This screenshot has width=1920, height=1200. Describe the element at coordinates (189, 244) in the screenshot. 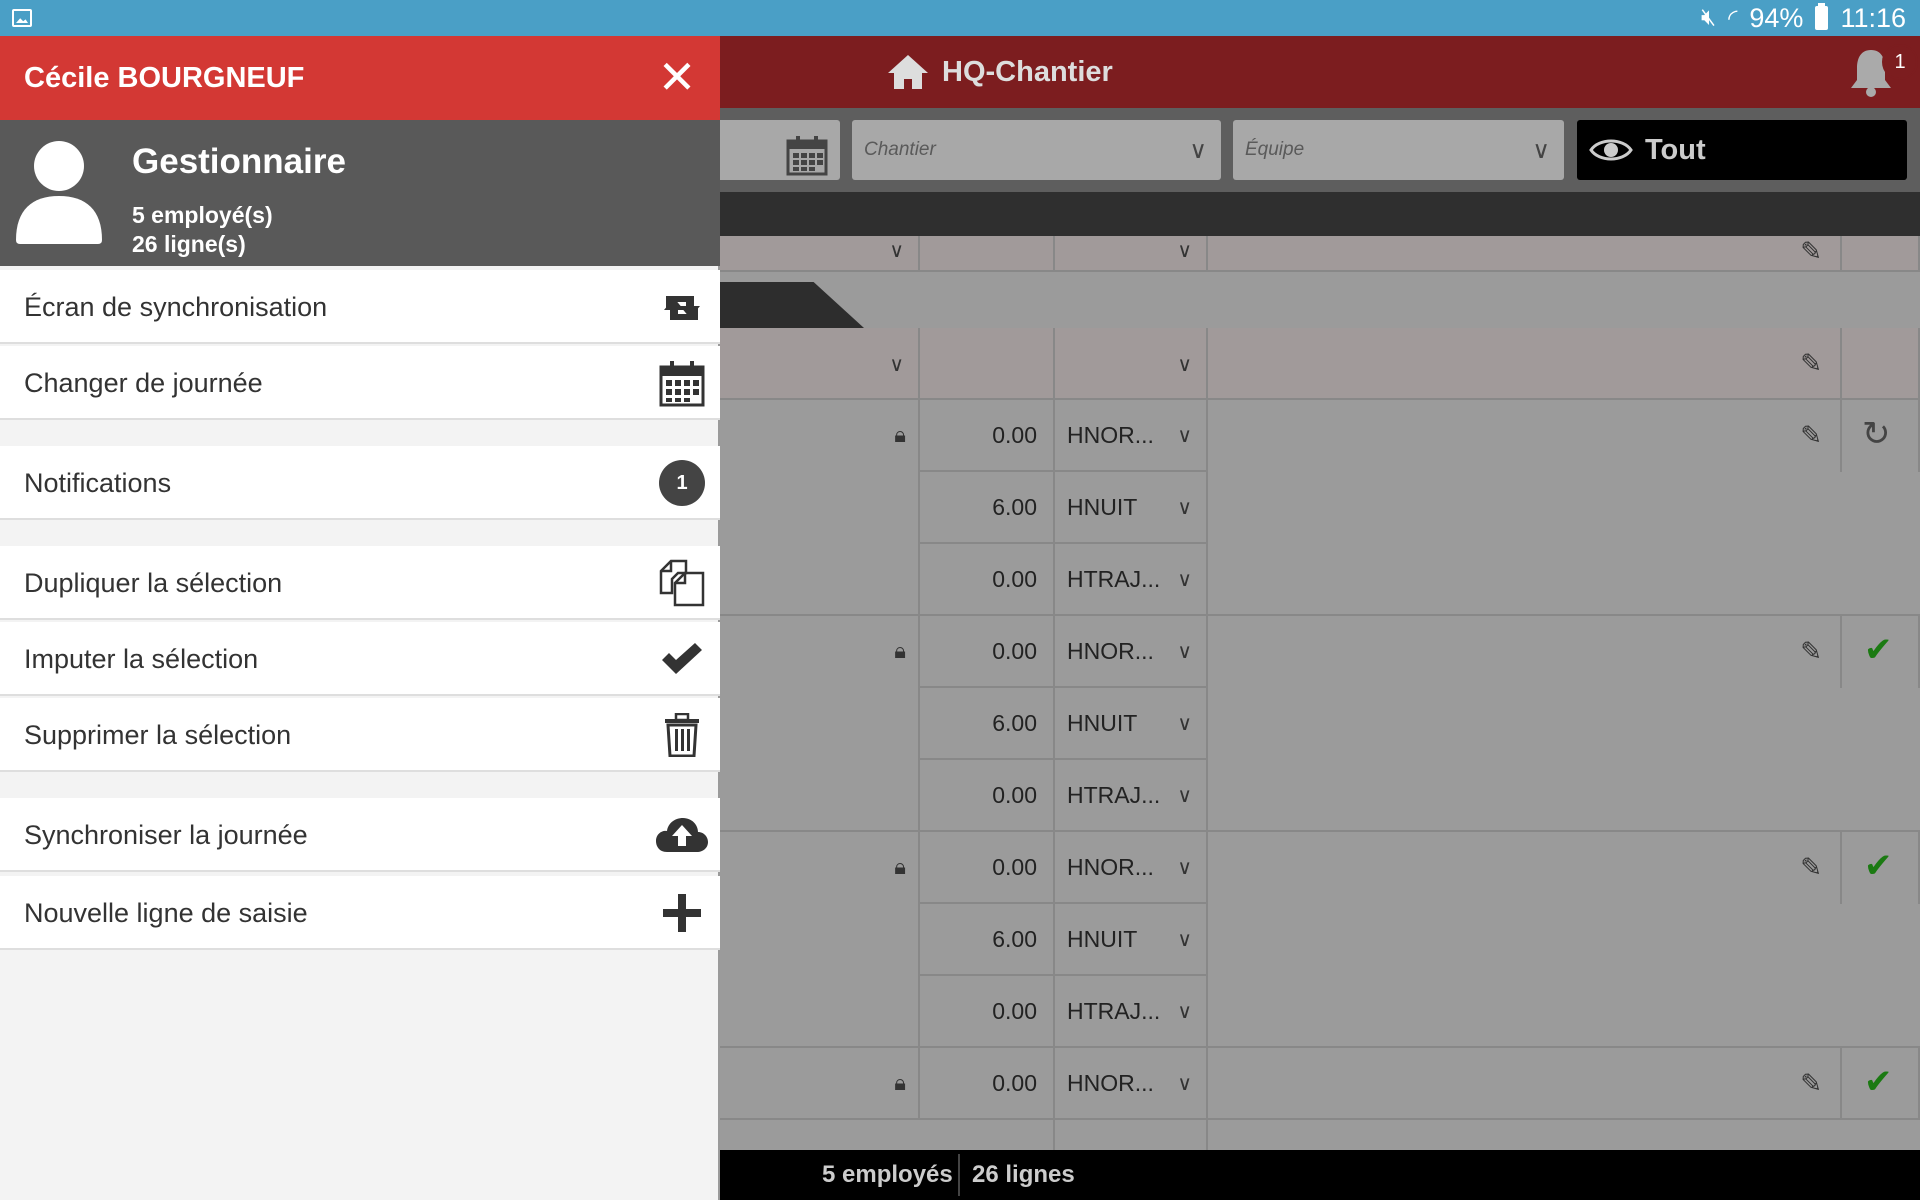

I see `line-count: 26 ligne(s)` at that location.